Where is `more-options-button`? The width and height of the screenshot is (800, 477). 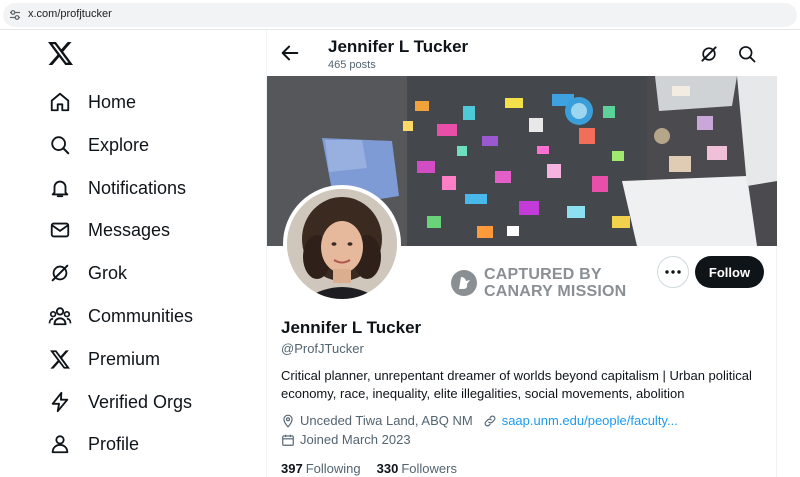 more-options-button is located at coordinates (673, 272).